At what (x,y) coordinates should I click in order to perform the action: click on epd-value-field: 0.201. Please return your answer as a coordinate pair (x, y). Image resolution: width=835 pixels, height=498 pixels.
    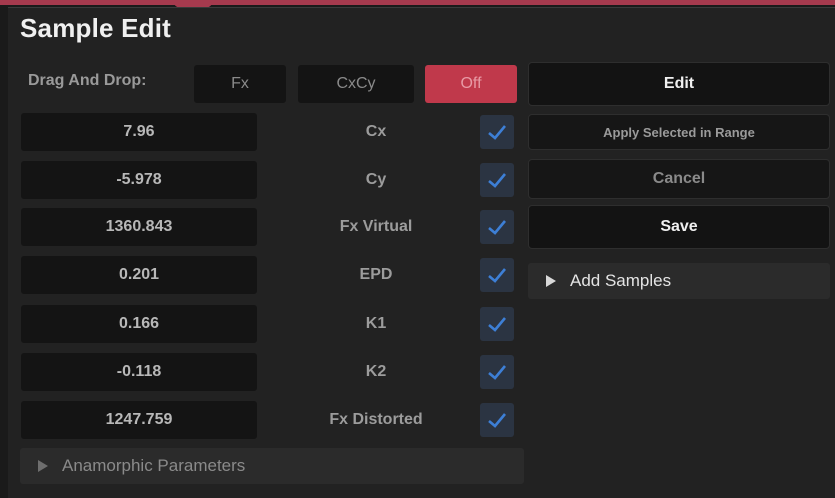
    Looking at the image, I should click on (139, 275).